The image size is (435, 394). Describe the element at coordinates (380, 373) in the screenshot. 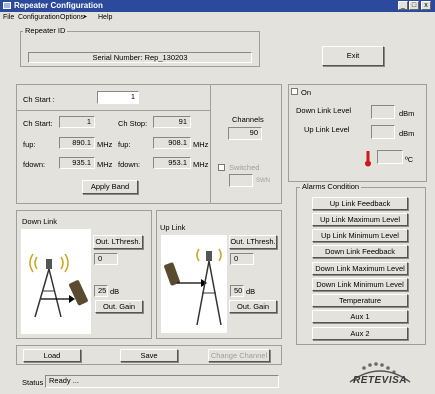

I see `company-logo: RETEVISA` at that location.